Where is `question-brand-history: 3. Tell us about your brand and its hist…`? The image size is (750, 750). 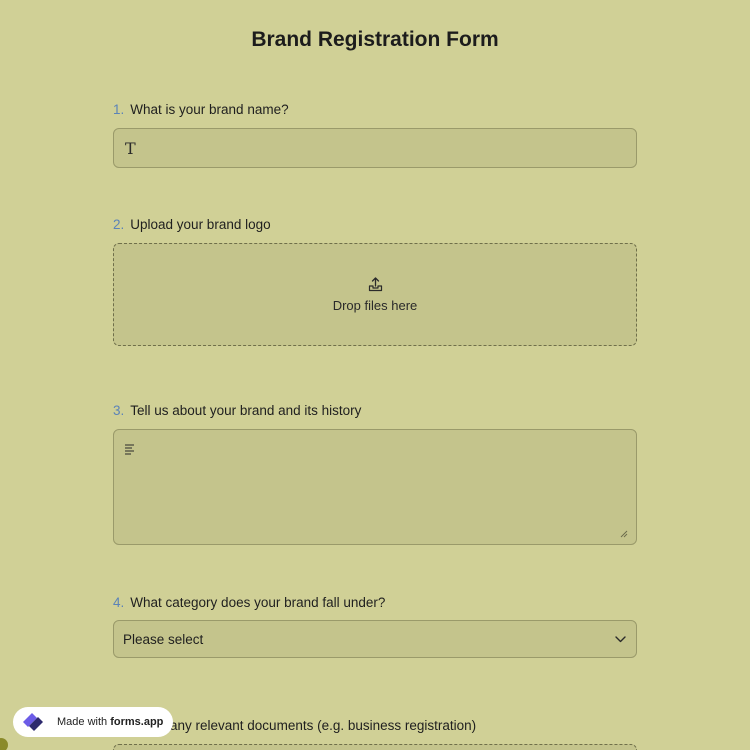
question-brand-history: 3. Tell us about your brand and its hist… is located at coordinates (375, 474).